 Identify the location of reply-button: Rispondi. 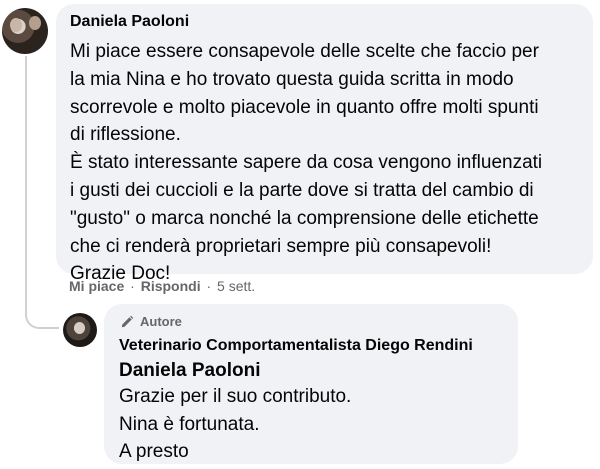
(171, 286).